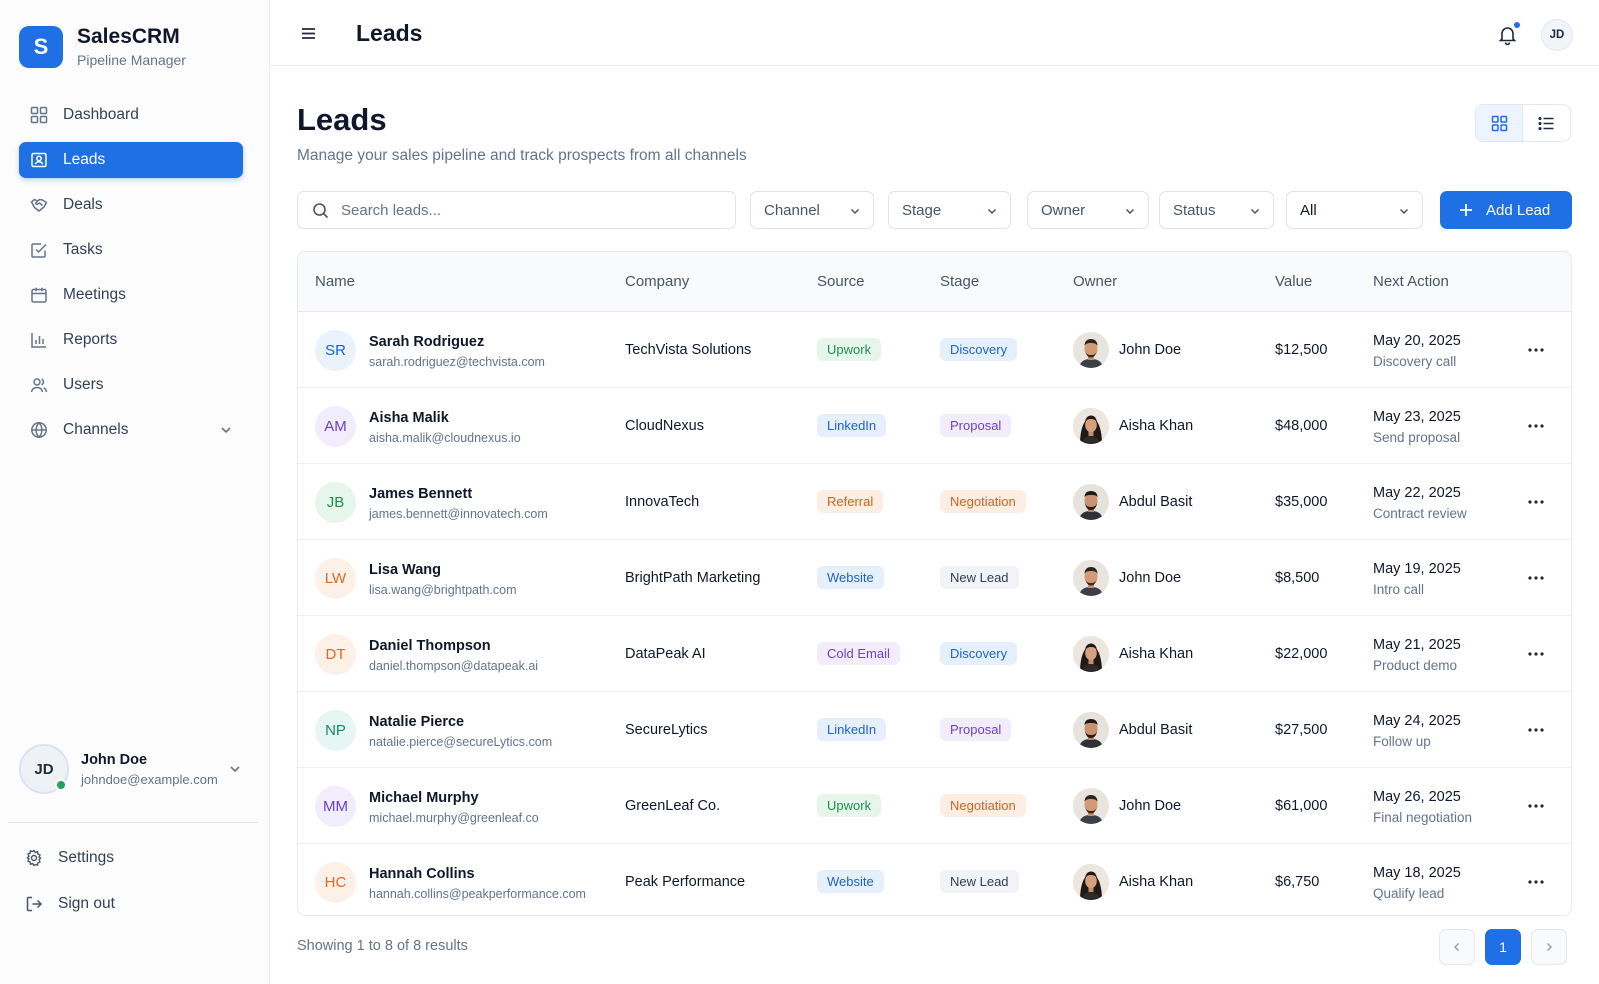  Describe the element at coordinates (39, 295) in the screenshot. I see `calendar-icon` at that location.